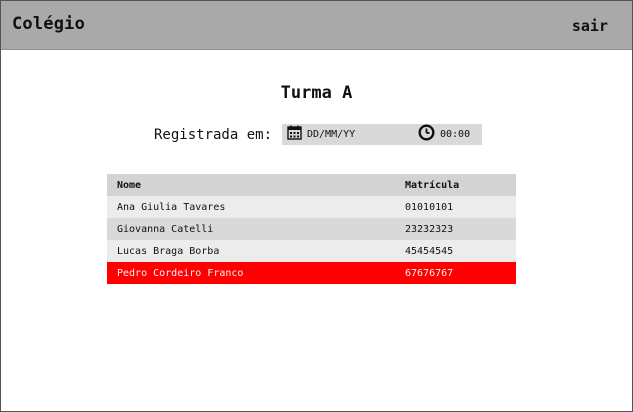 The image size is (633, 412). I want to click on student-id: 45454545, so click(429, 251).